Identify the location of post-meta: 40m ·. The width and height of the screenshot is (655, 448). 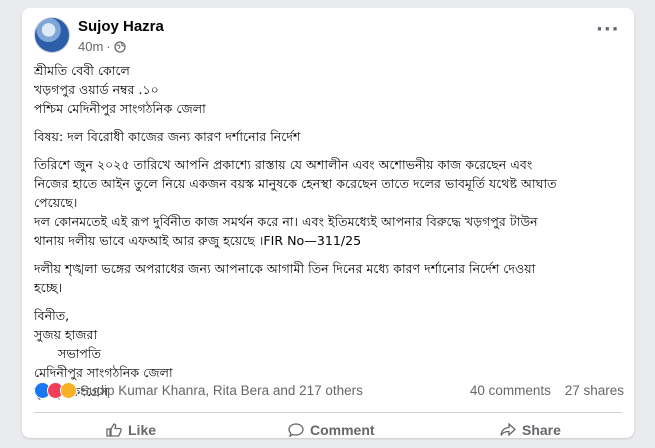
(102, 46).